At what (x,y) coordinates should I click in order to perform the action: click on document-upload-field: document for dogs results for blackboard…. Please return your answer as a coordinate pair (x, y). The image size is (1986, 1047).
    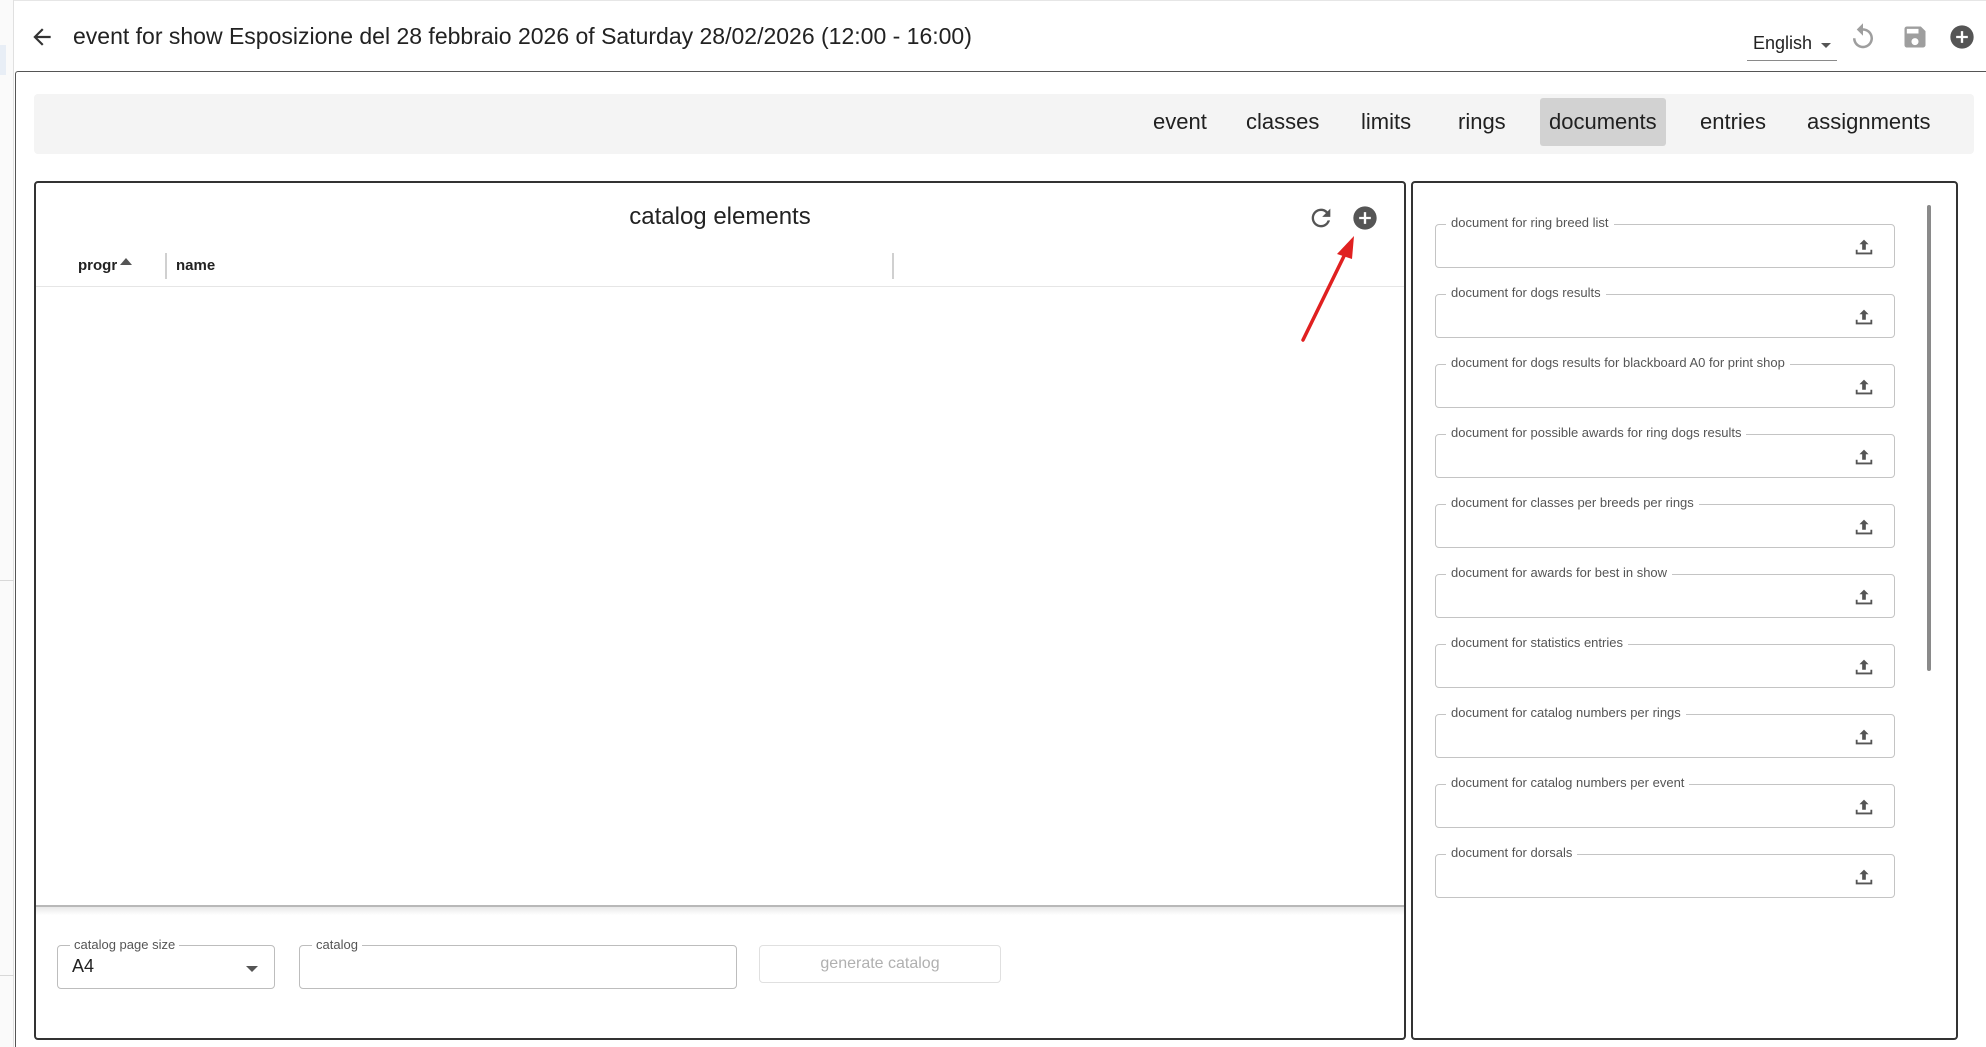
    Looking at the image, I should click on (1665, 381).